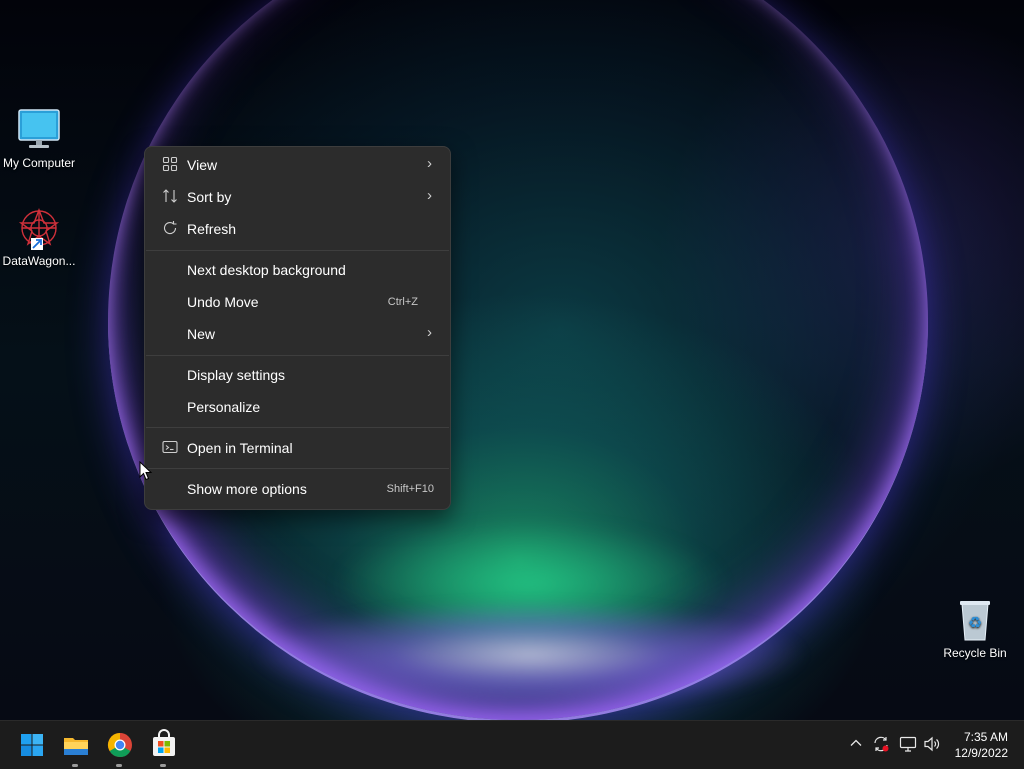  I want to click on grid-icon, so click(170, 165).